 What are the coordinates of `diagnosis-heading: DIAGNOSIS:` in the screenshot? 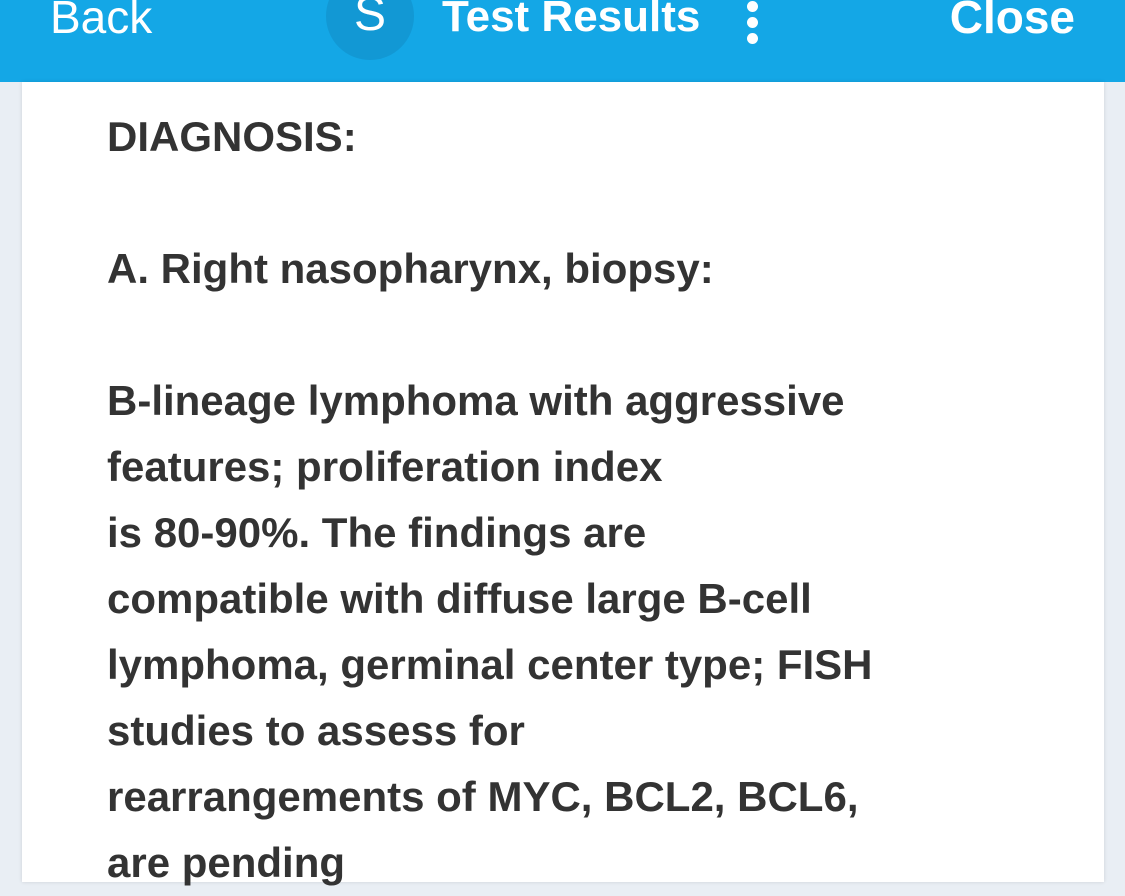 It's located at (232, 136).